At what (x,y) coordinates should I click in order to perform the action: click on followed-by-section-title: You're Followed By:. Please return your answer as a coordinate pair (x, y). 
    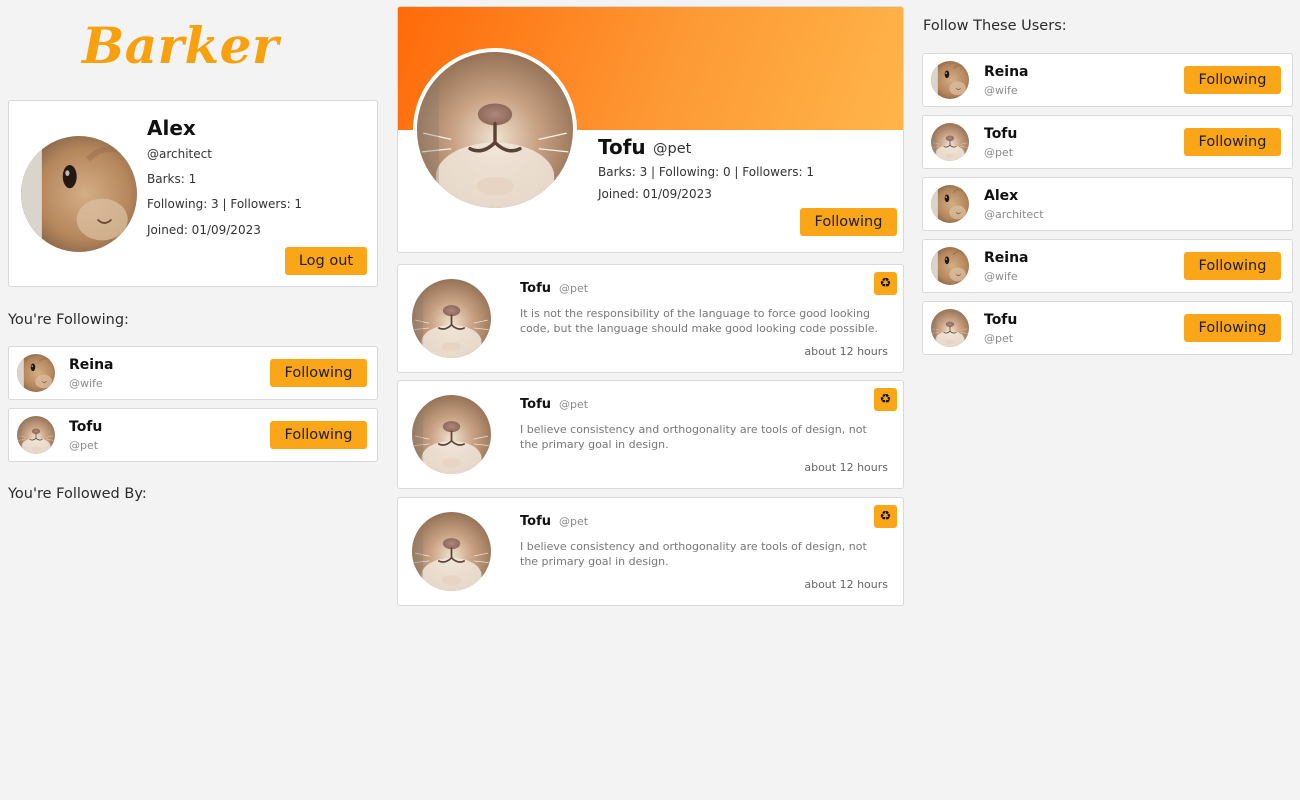
    Looking at the image, I should click on (77, 494).